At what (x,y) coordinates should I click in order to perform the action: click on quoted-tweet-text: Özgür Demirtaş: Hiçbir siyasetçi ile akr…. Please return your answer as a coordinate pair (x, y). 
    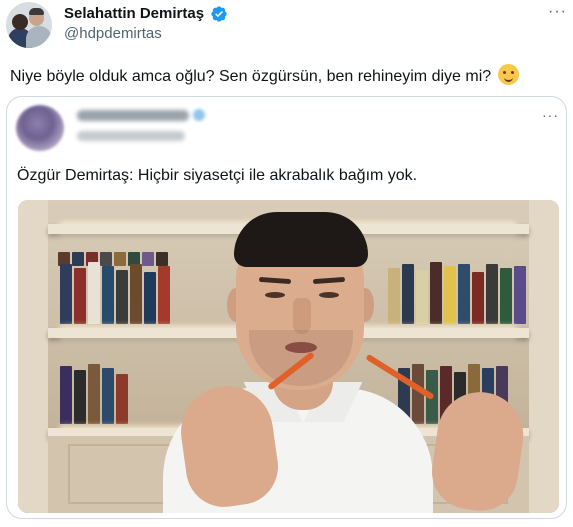
    Looking at the image, I should click on (217, 175).